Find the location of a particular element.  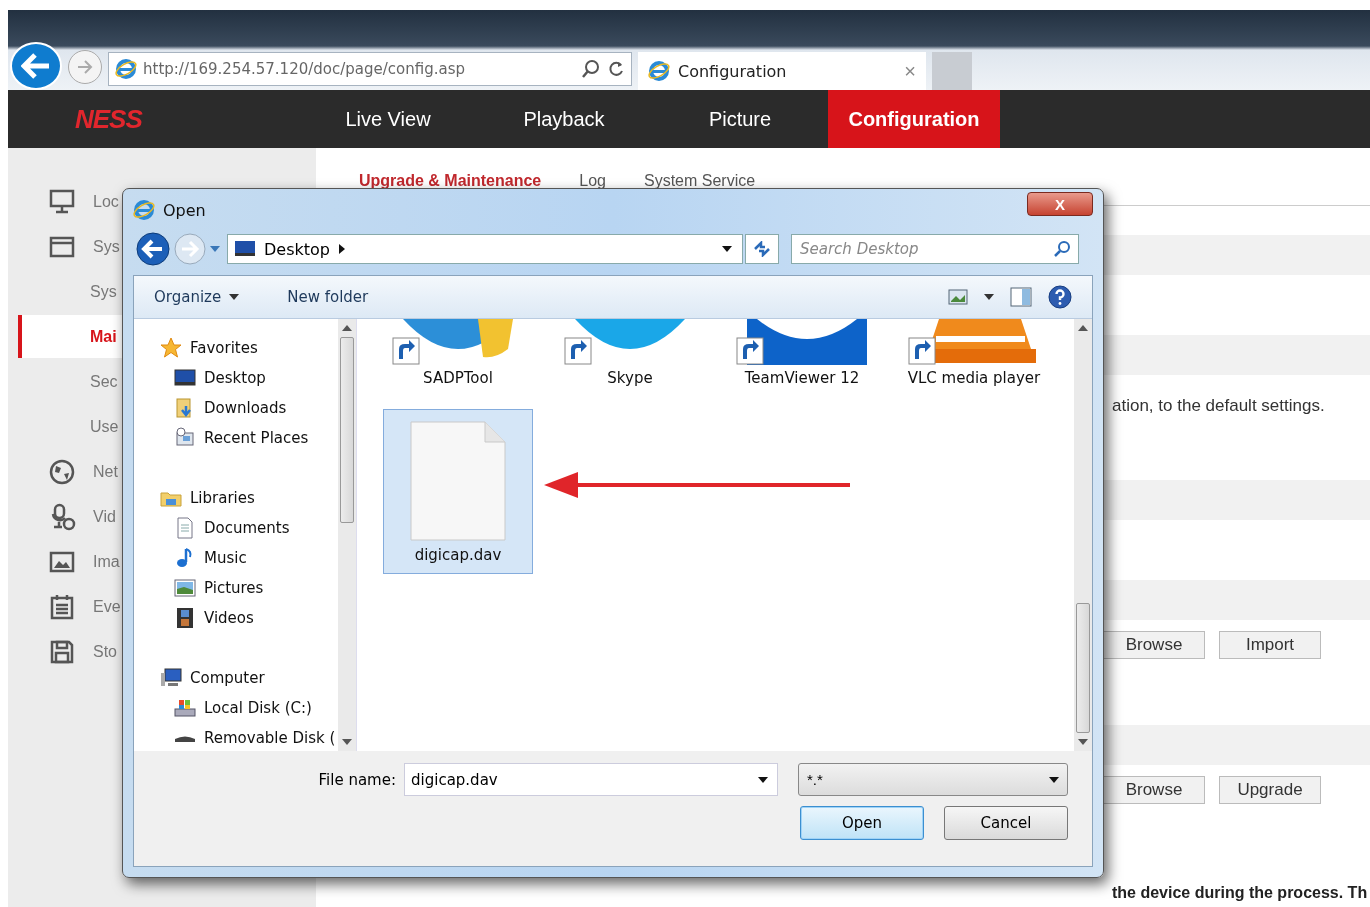

logo: NESS is located at coordinates (109, 119).